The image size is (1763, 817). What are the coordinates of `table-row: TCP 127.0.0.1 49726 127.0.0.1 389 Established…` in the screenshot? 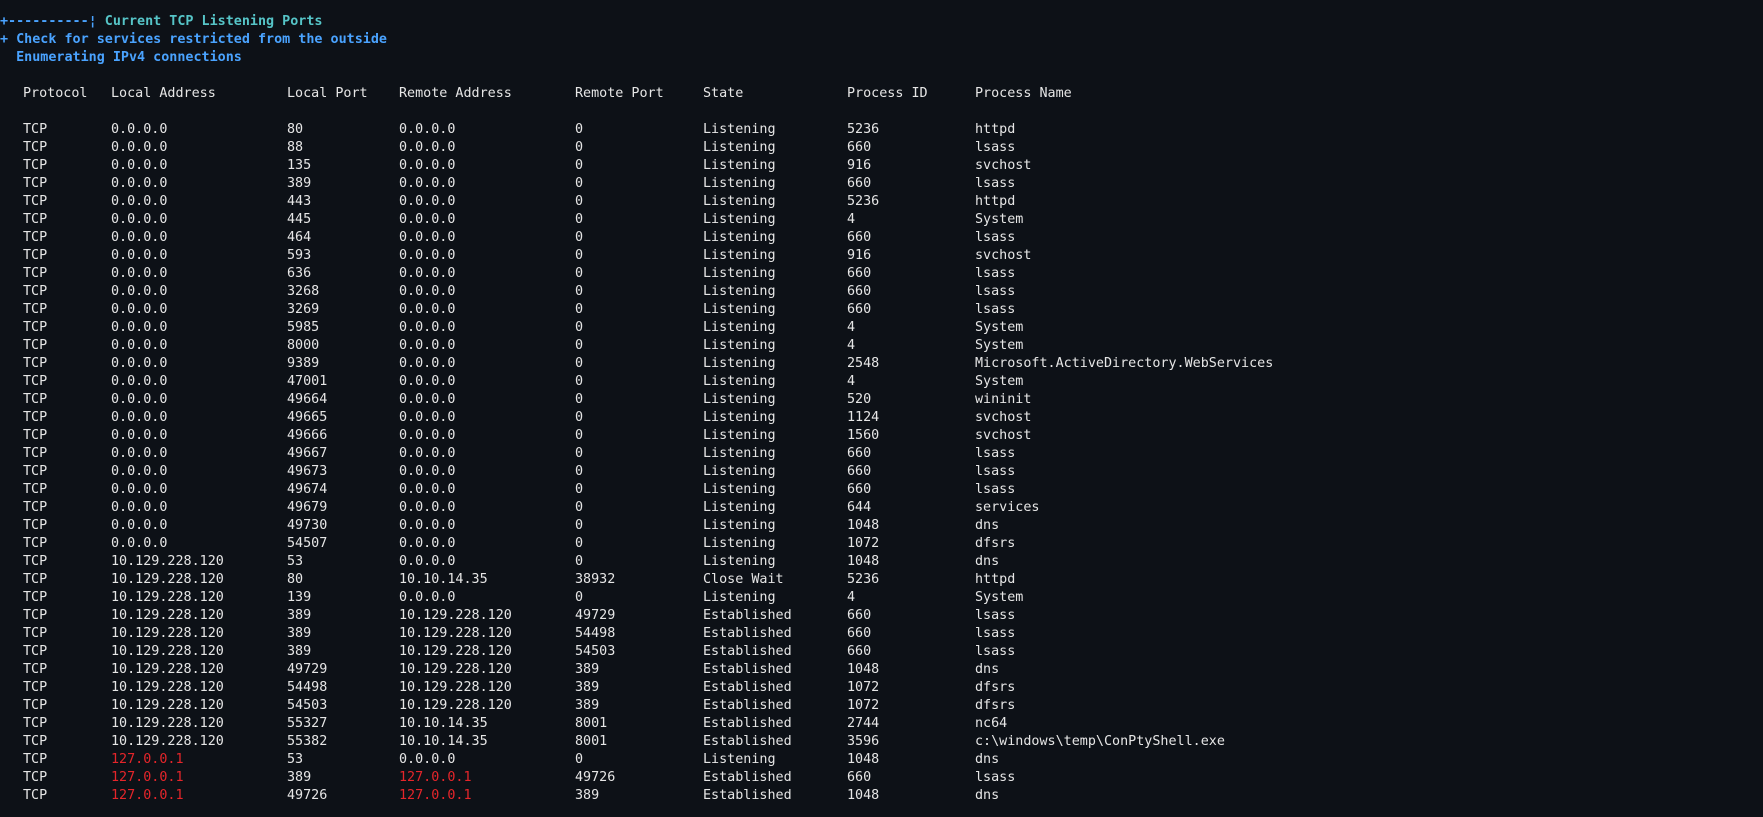 It's located at (881, 796).